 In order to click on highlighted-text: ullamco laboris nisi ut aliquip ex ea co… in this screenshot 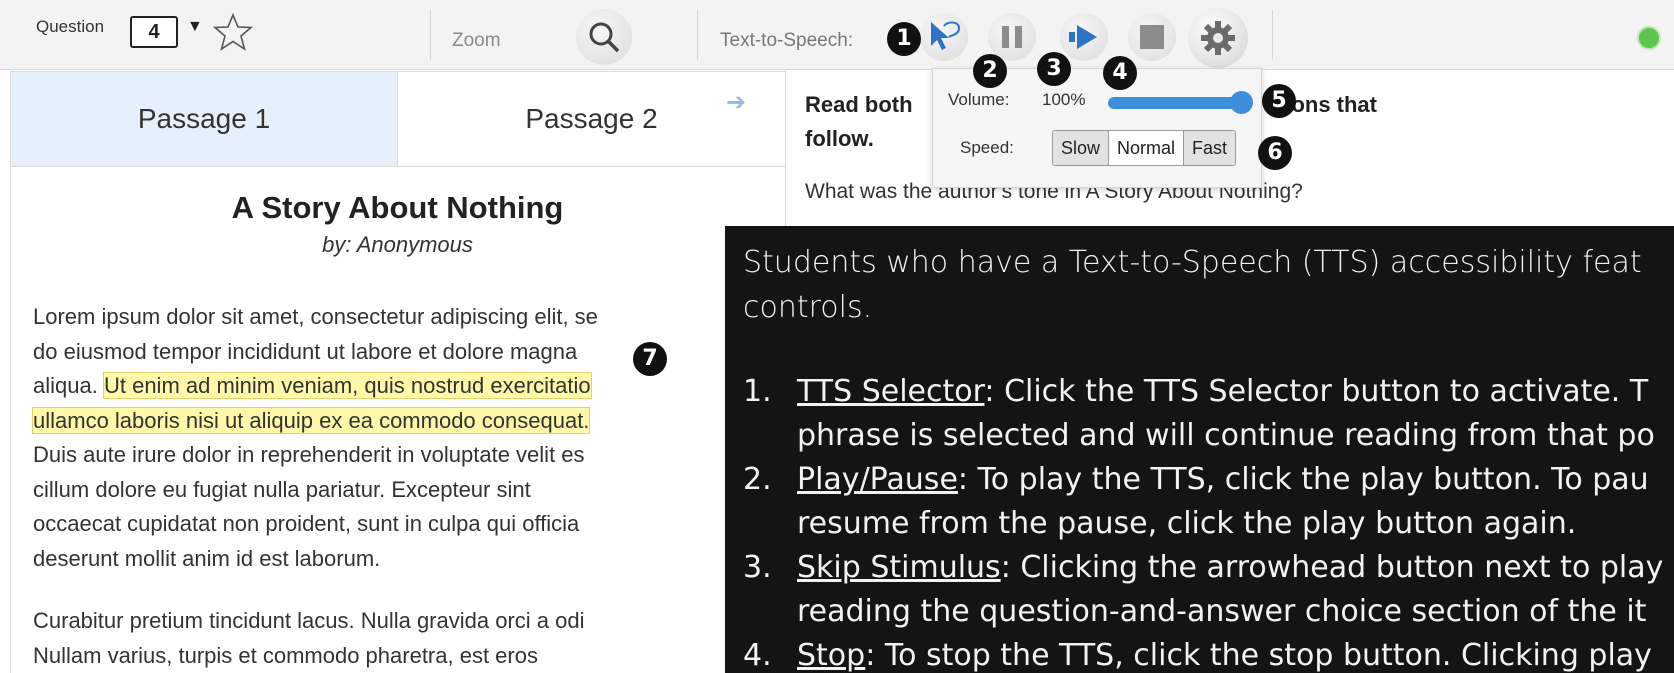, I will do `click(311, 420)`.